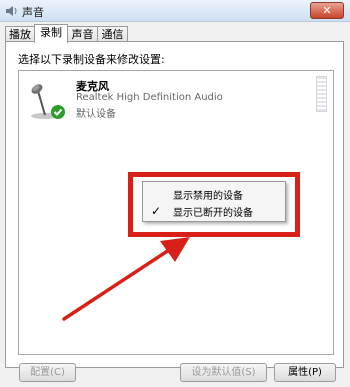 This screenshot has width=350, height=387. Describe the element at coordinates (20, 34) in the screenshot. I see `tab-playback: 播放` at that location.